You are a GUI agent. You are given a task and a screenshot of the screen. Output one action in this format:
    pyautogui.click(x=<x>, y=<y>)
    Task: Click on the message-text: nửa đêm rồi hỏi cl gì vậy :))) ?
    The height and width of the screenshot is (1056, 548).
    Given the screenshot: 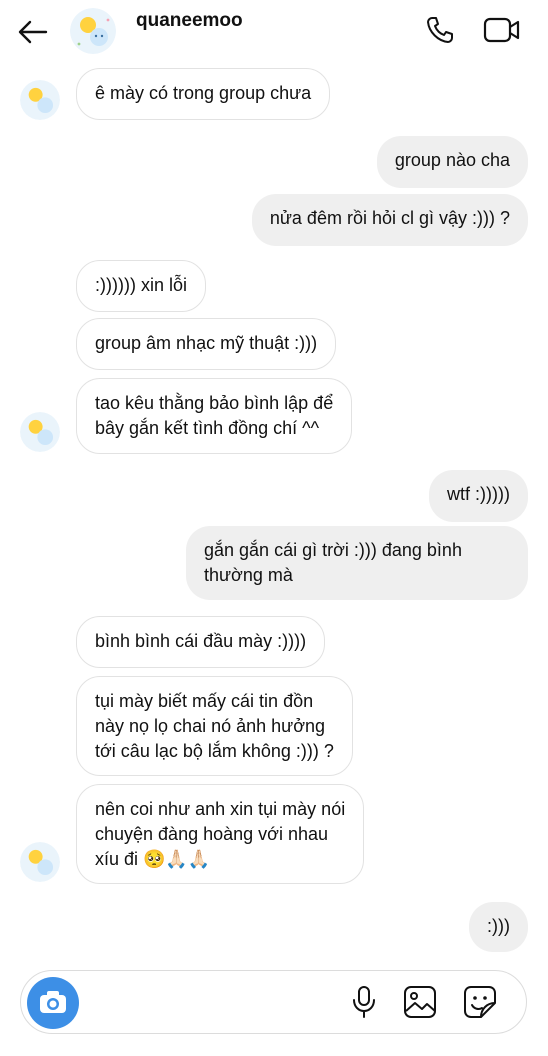 What is the action you would take?
    pyautogui.click(x=389, y=218)
    